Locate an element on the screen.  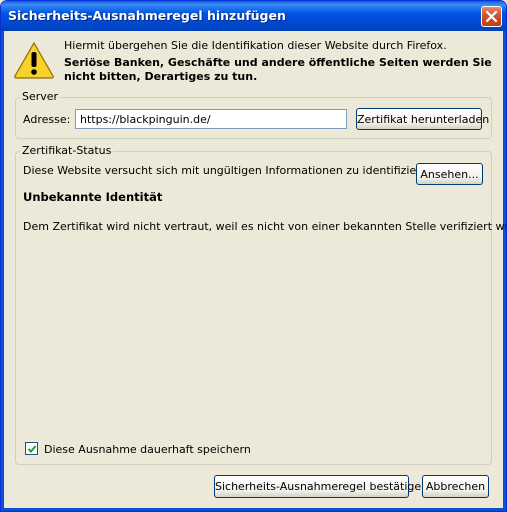
identity-heading: Unbekannte Identität is located at coordinates (93, 197).